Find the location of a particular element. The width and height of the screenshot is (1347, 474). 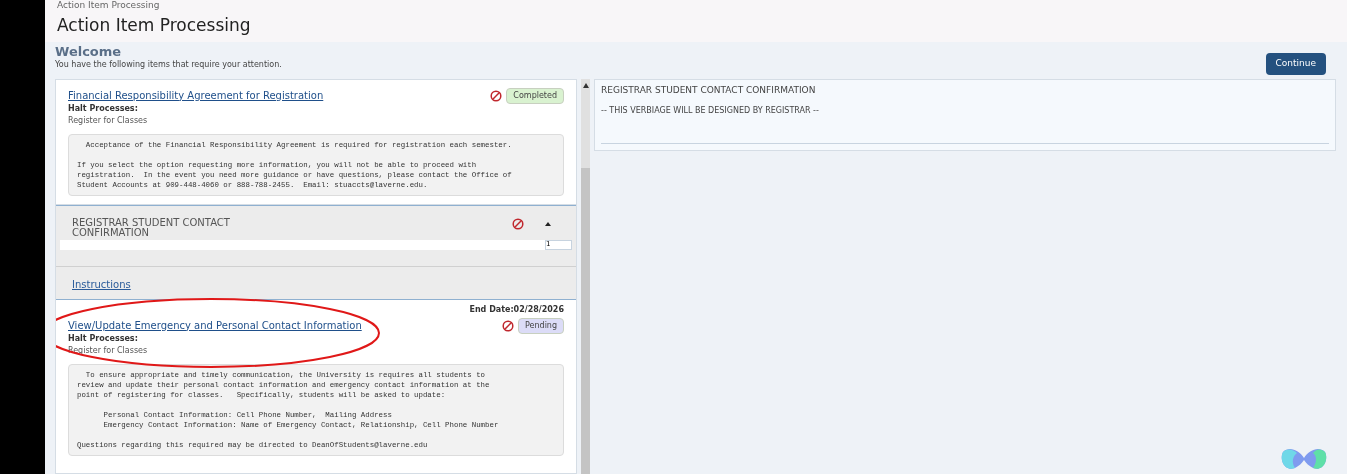

accordion-title: REGISTRAR STUDENT CONTACT CONFIRMATION is located at coordinates (162, 227).